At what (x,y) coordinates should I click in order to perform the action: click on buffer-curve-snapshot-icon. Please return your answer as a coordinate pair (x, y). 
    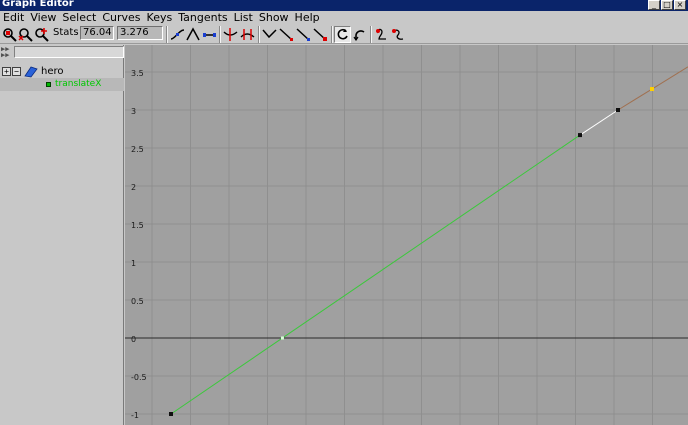
    Looking at the image, I should click on (342, 34).